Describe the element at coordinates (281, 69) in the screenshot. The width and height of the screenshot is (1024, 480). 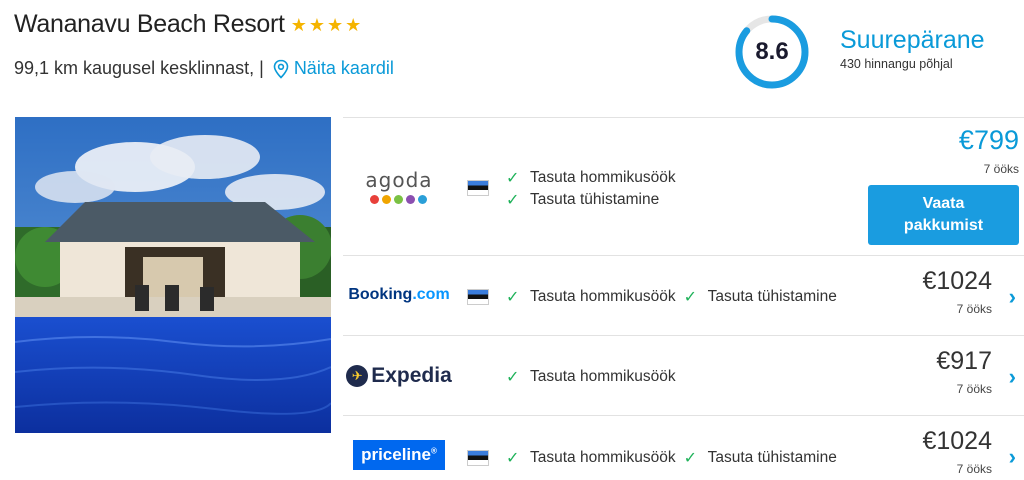
I see `map-pin-icon` at that location.